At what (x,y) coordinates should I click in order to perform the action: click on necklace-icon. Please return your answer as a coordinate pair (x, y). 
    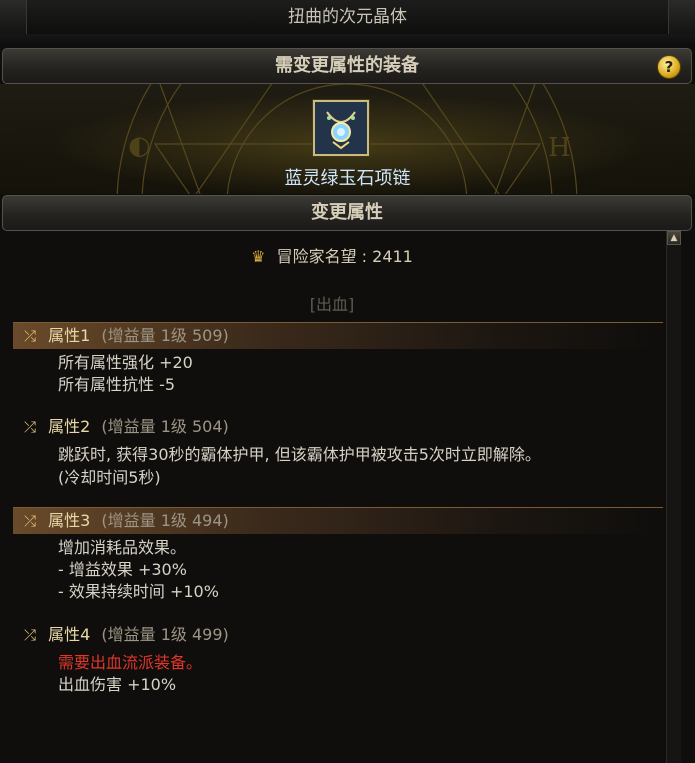
    Looking at the image, I should click on (341, 128).